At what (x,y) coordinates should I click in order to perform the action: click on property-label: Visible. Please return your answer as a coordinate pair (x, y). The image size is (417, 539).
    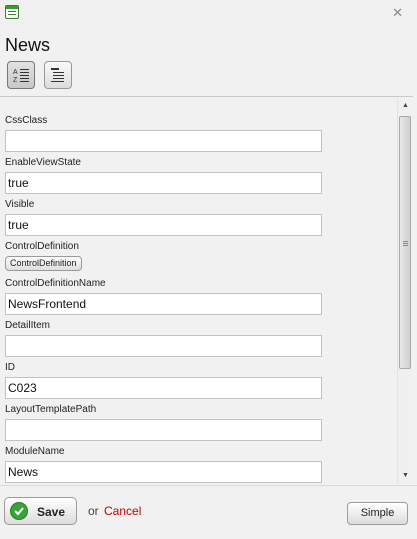
    Looking at the image, I should click on (20, 204).